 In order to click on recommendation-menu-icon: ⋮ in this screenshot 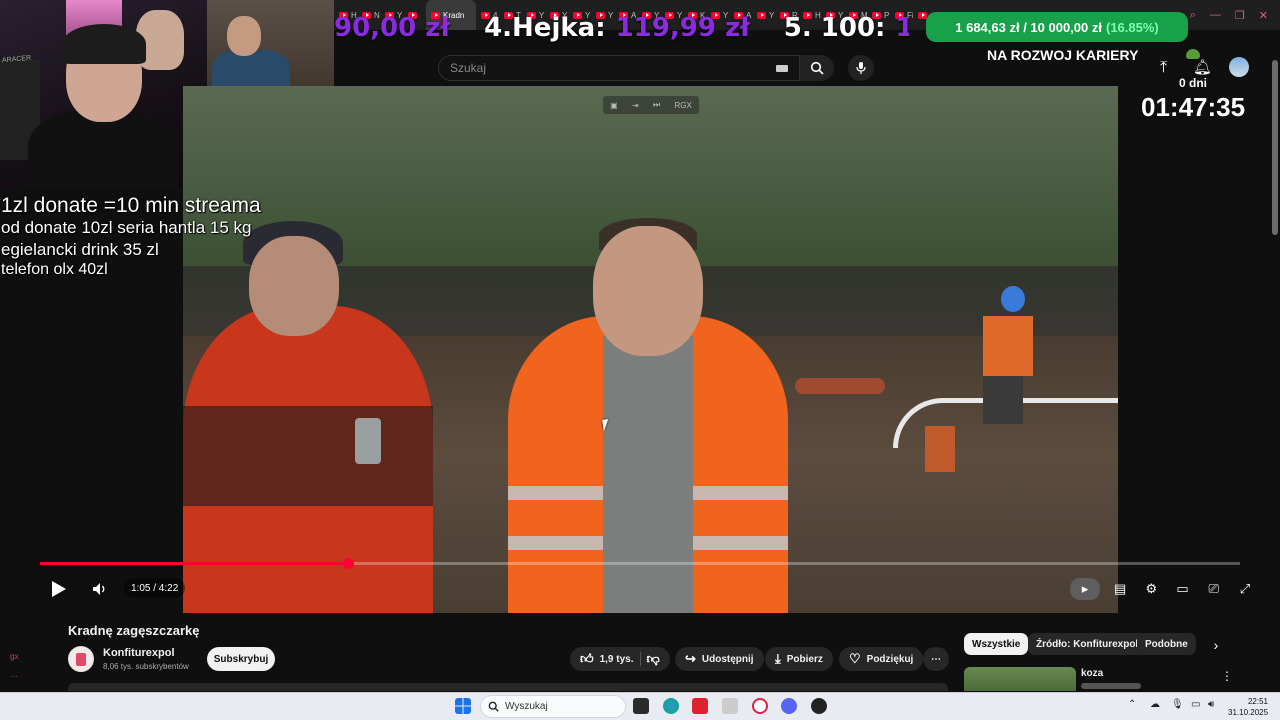, I will do `click(1227, 676)`.